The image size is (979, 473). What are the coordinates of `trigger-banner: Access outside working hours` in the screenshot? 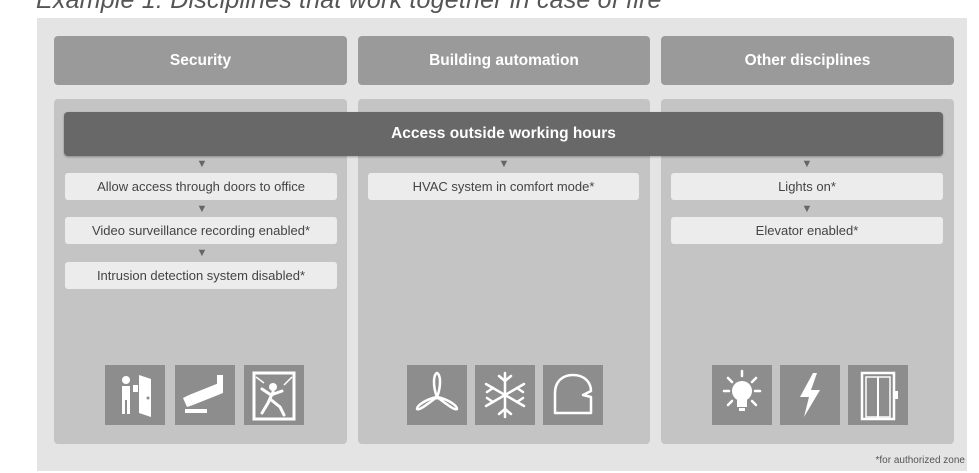 It's located at (503, 134).